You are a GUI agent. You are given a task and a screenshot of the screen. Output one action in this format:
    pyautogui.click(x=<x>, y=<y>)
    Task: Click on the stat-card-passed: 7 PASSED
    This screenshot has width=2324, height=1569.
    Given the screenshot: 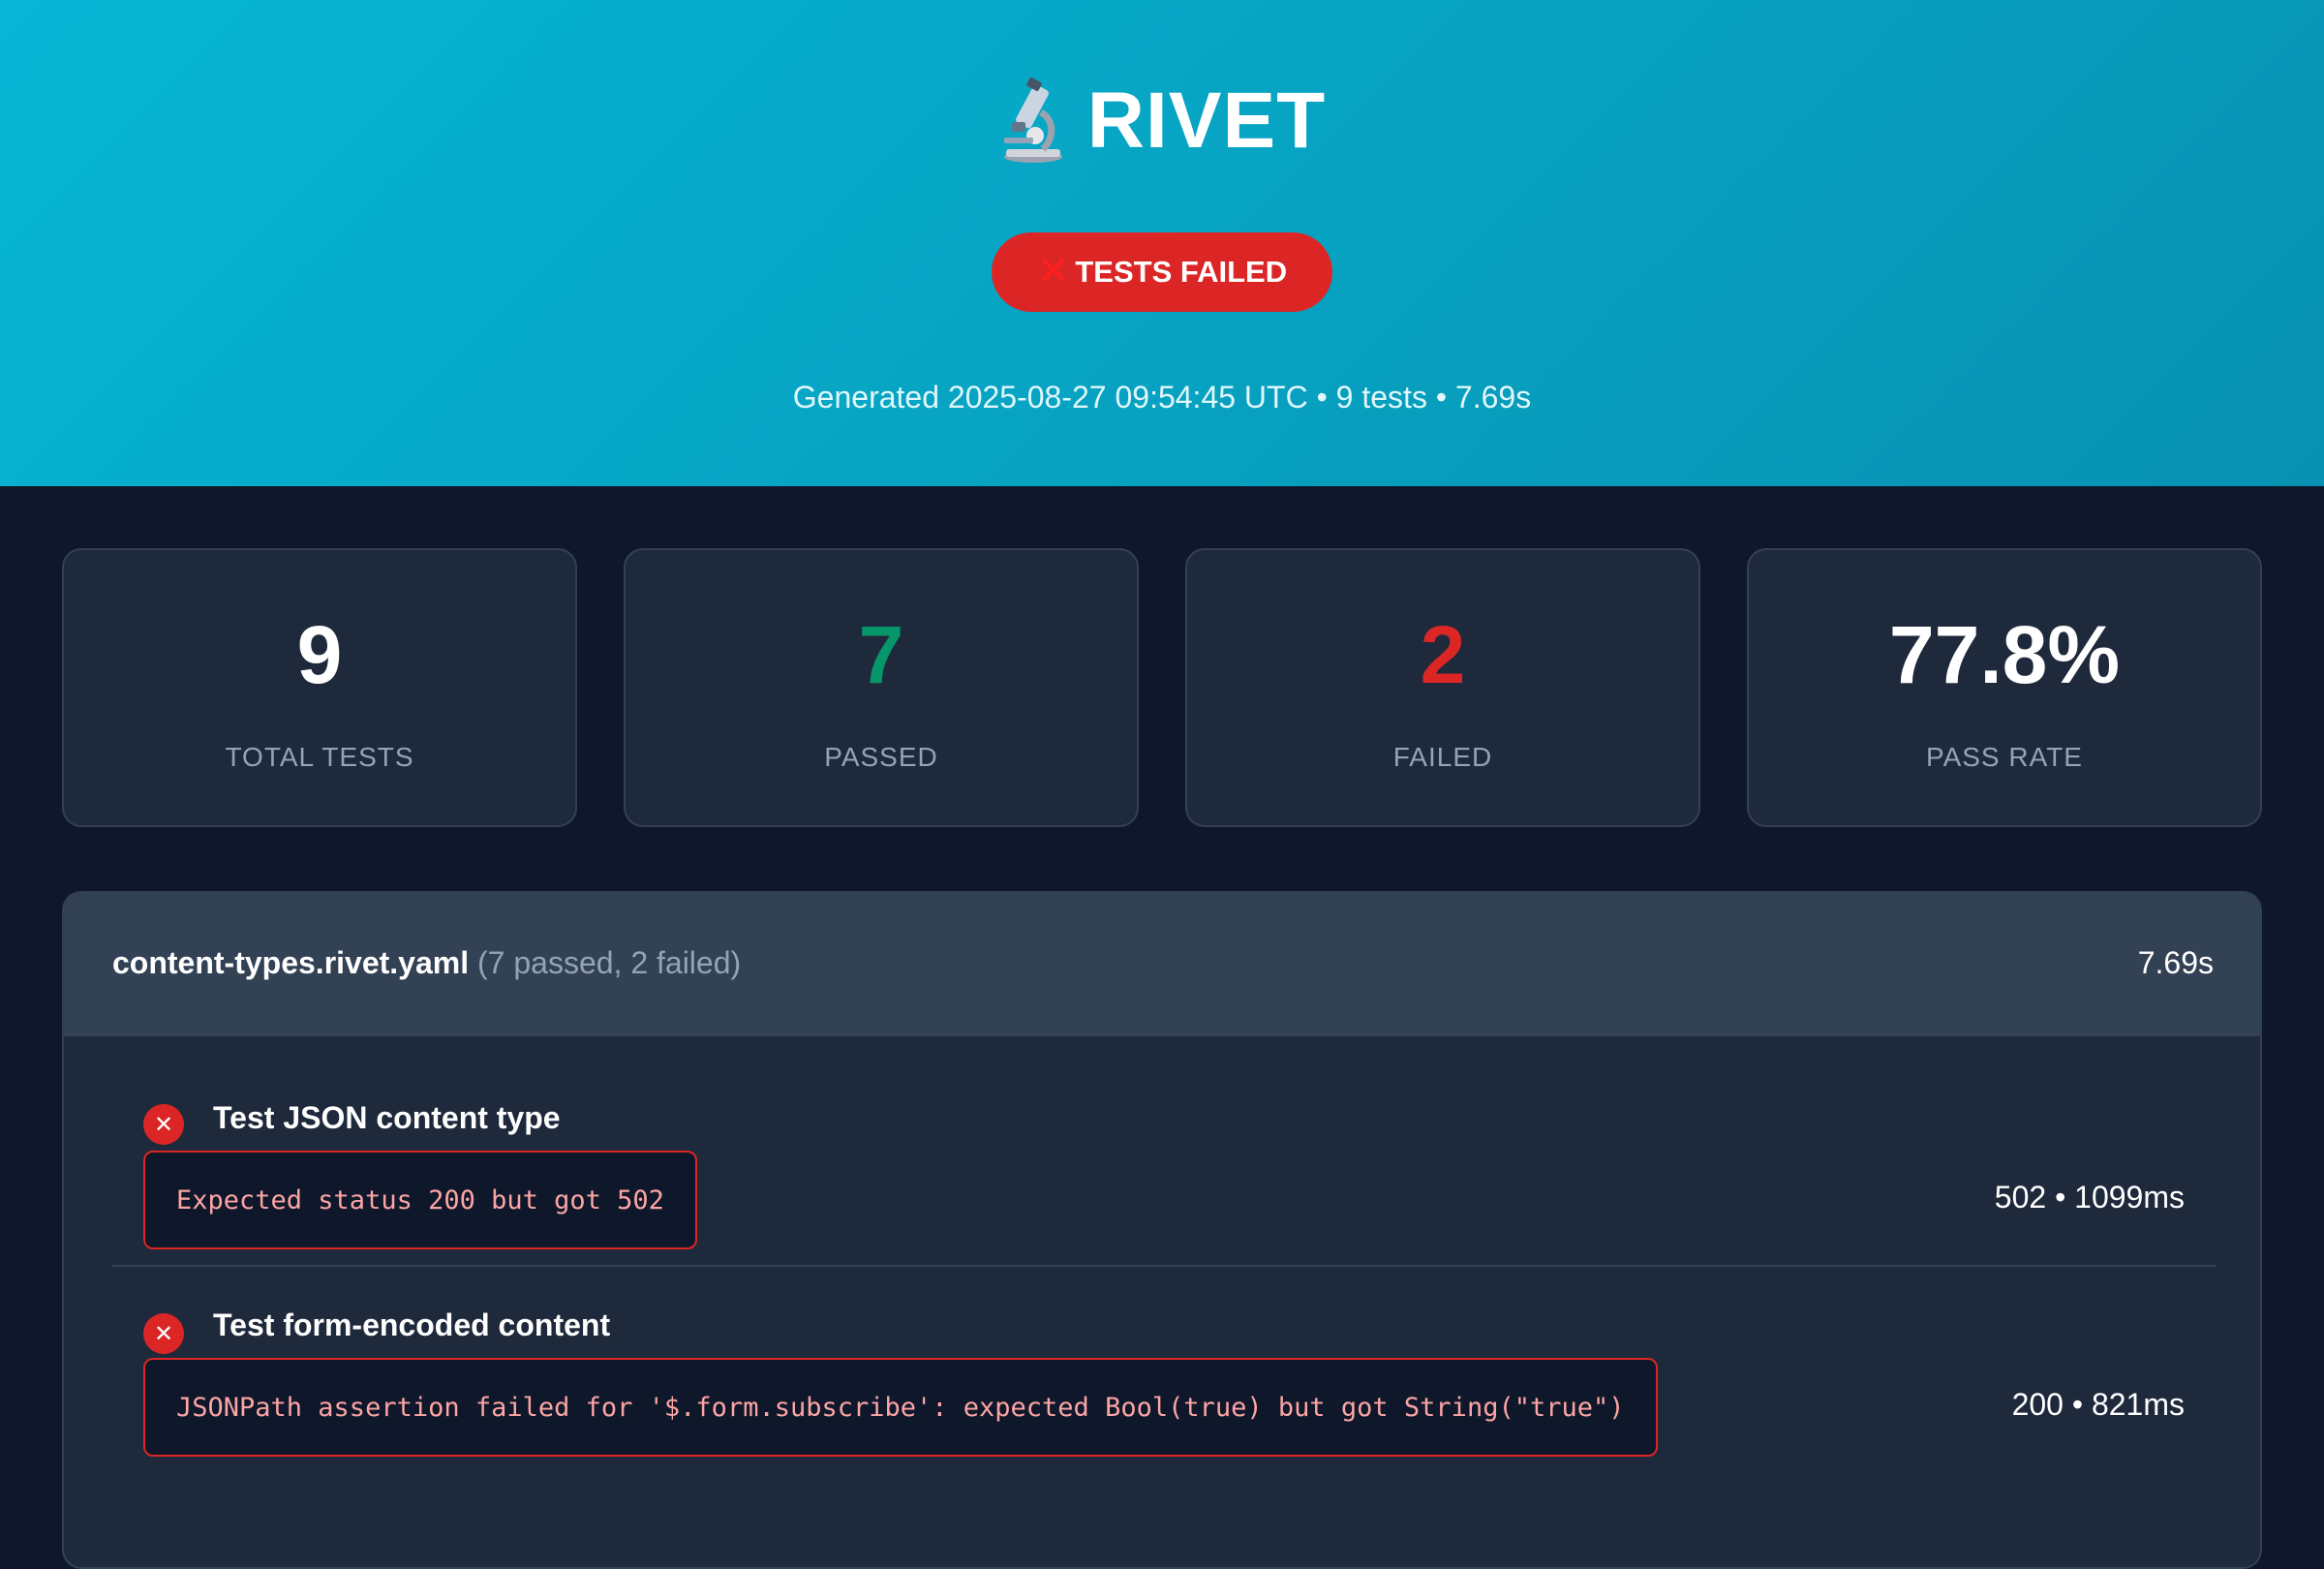 What is the action you would take?
    pyautogui.click(x=882, y=687)
    